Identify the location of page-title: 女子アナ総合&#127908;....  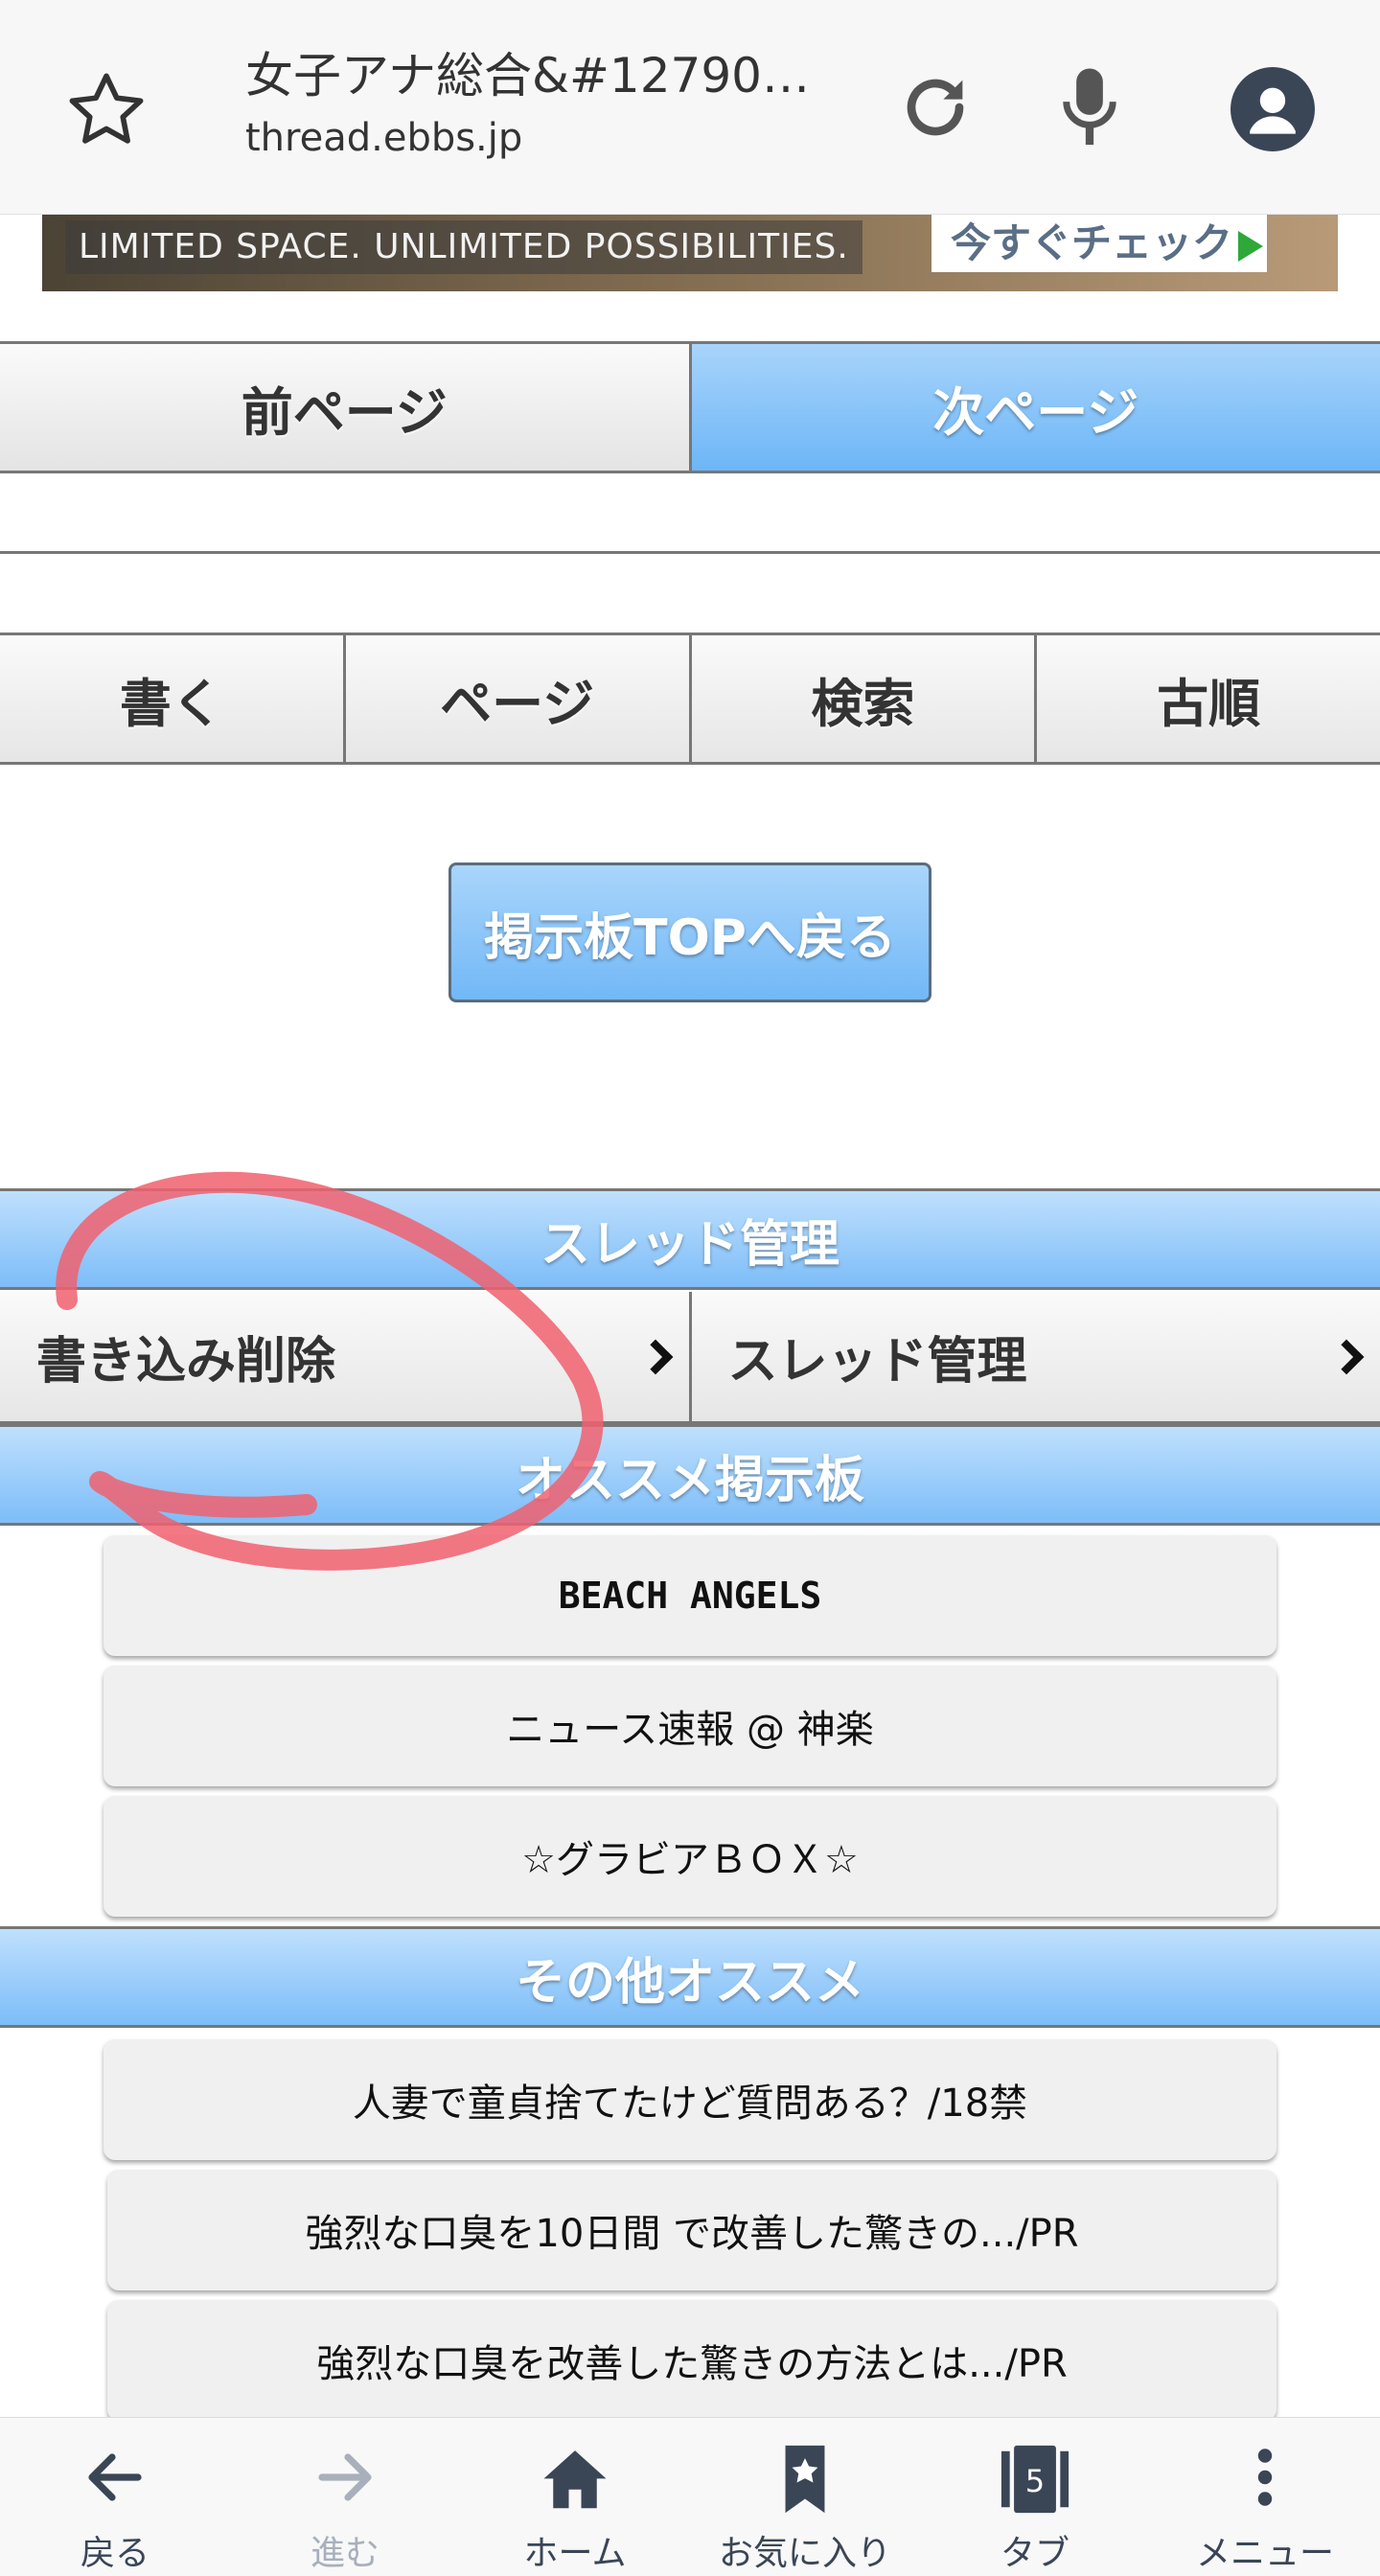
(542, 76).